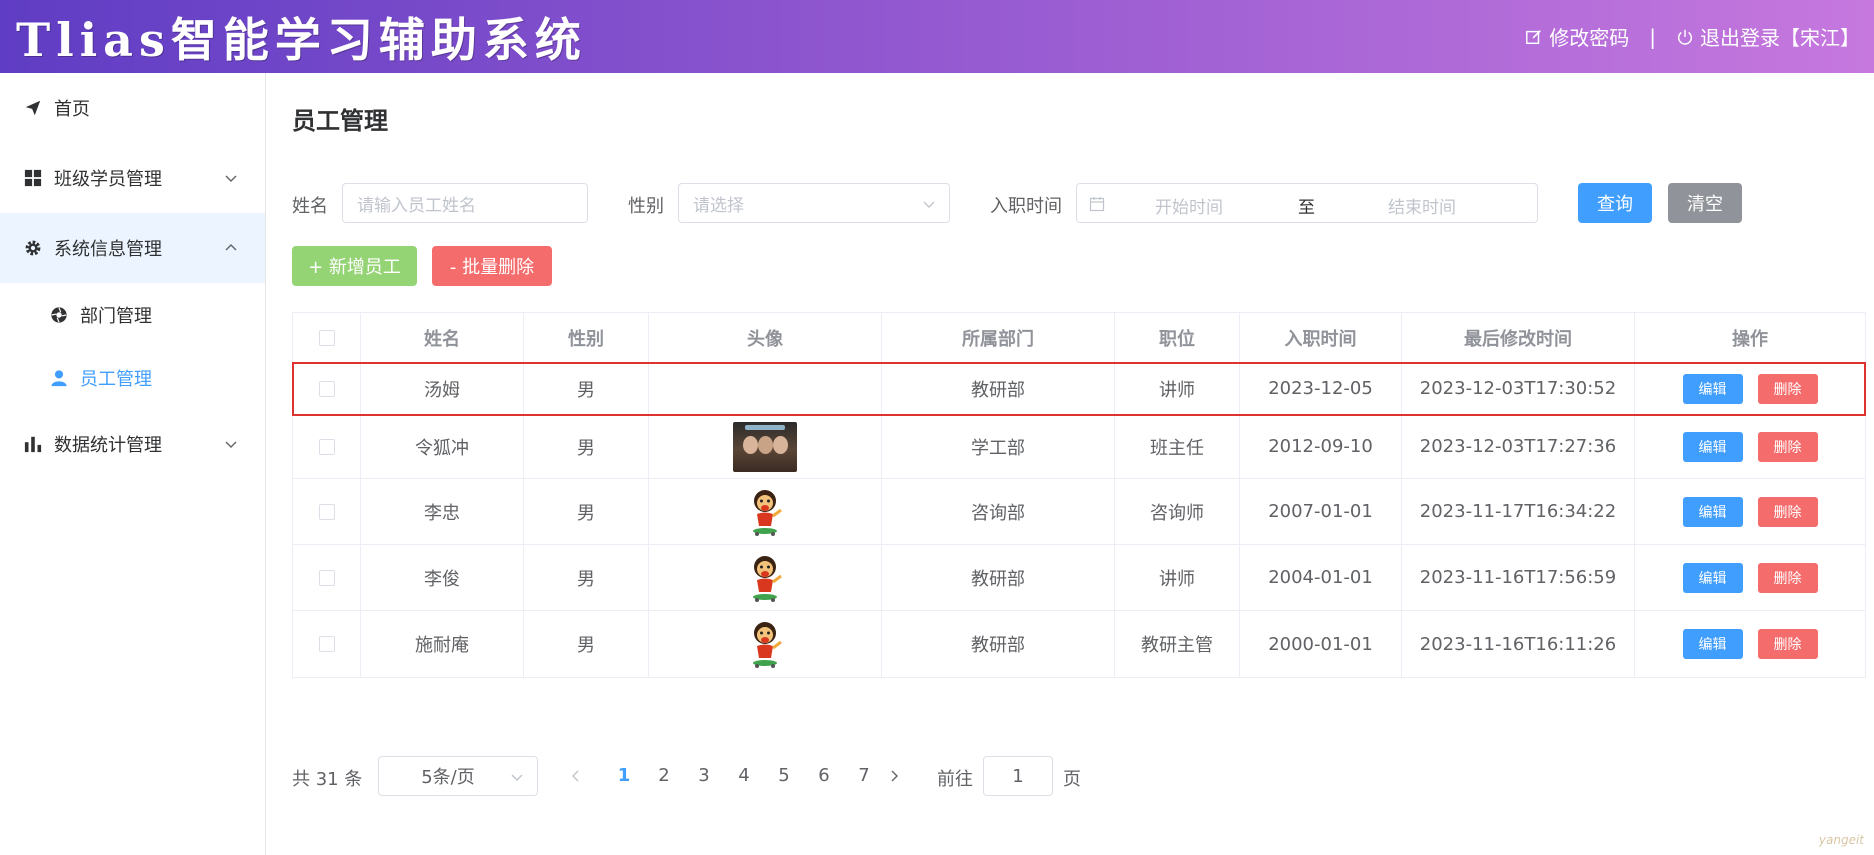 This screenshot has width=1874, height=855. I want to click on edit-icon, so click(1534, 36).